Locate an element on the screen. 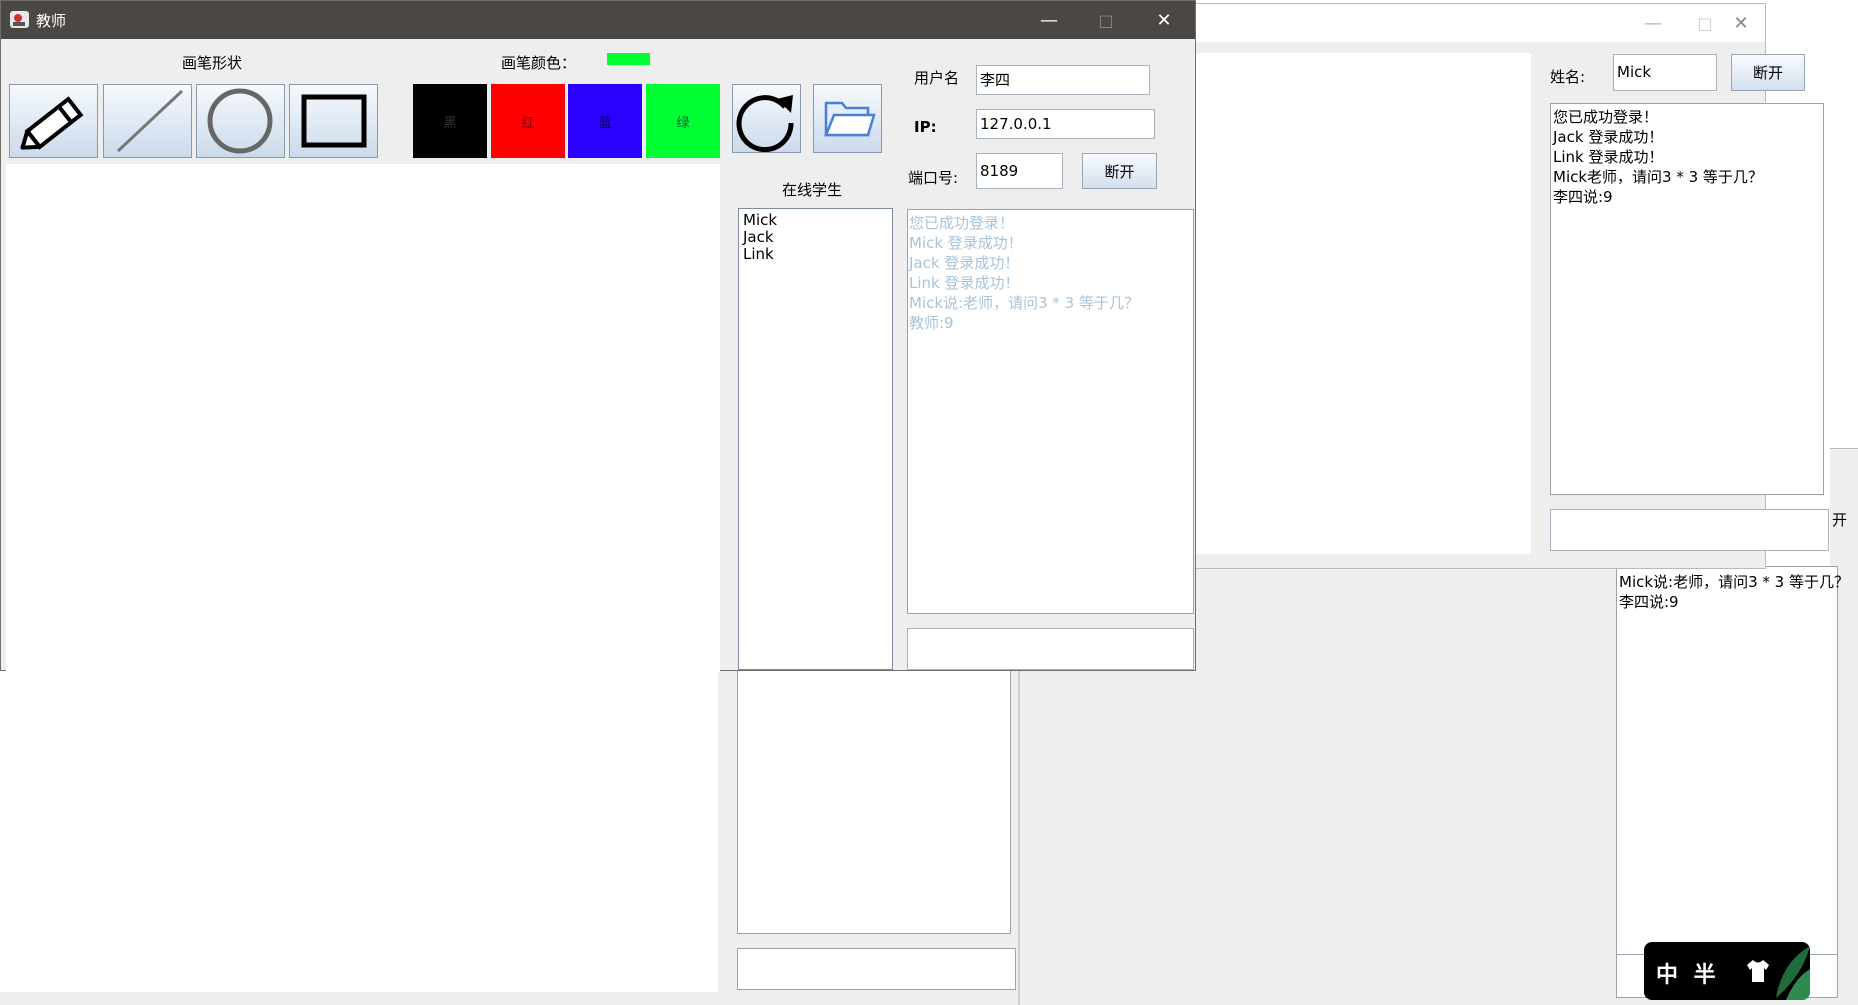 The height and width of the screenshot is (1005, 1858). ip-label: IP: is located at coordinates (925, 127).